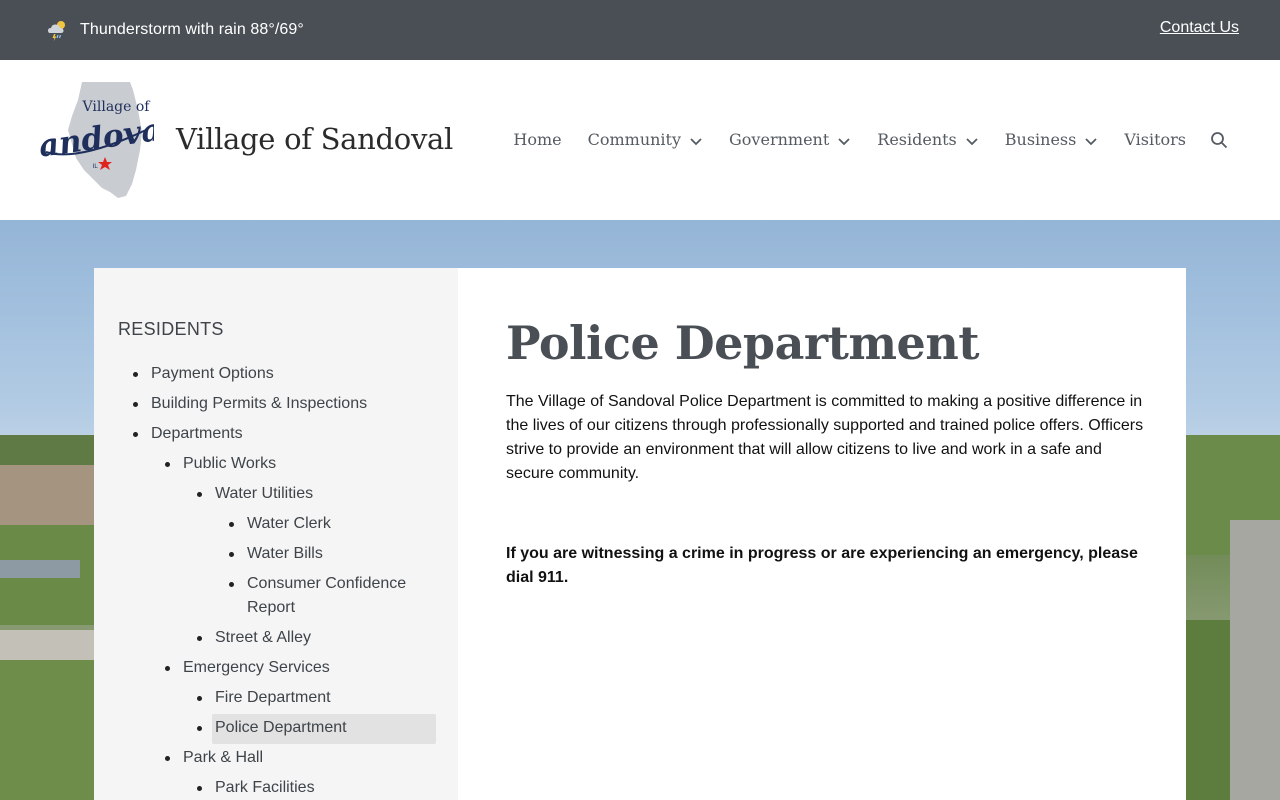 The width and height of the screenshot is (1280, 800). What do you see at coordinates (223, 758) in the screenshot?
I see `sidebar-item-park-hall: Park & Hall` at bounding box center [223, 758].